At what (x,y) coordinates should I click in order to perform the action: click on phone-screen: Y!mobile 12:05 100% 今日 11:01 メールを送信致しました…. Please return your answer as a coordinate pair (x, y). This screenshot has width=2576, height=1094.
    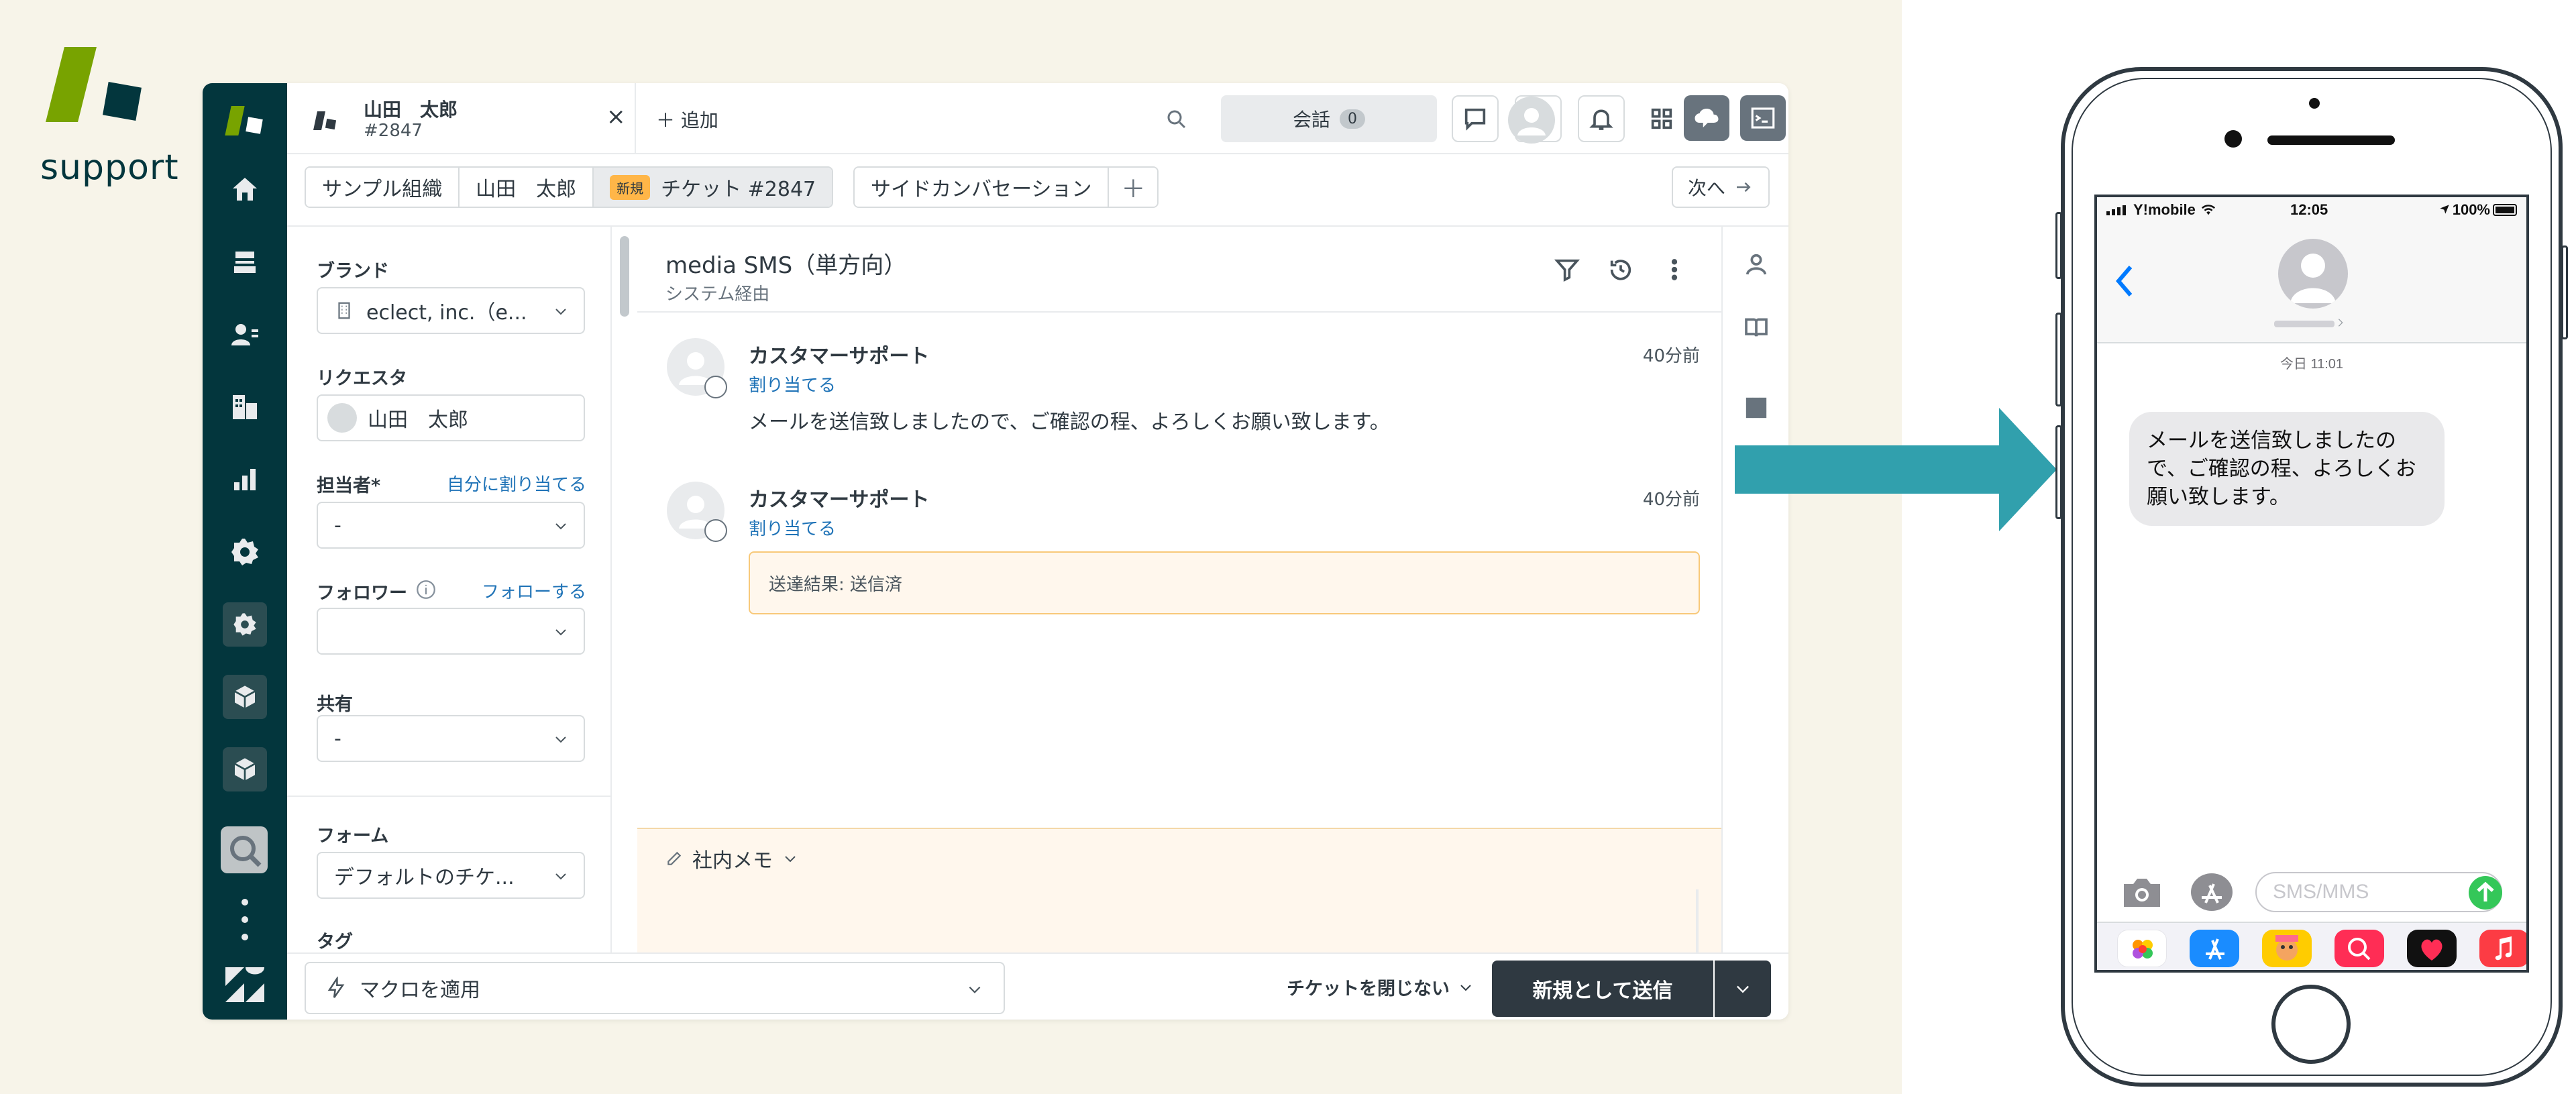
    Looking at the image, I should click on (2311, 584).